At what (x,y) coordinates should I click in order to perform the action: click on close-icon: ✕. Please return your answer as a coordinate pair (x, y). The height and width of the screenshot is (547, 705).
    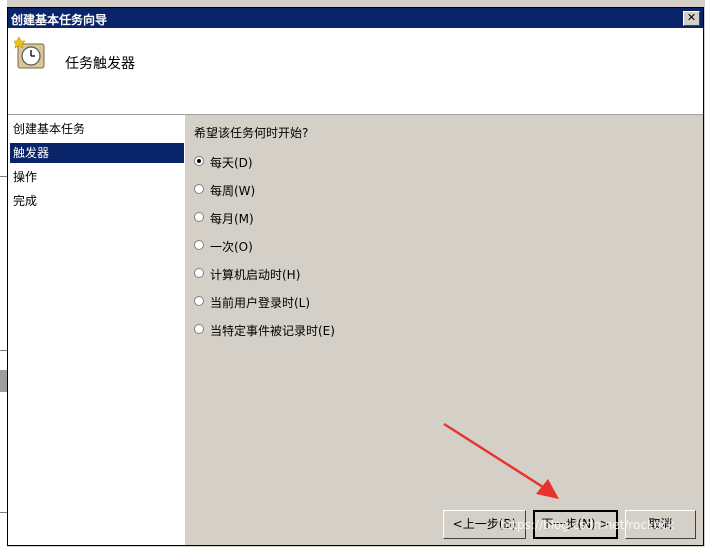
    Looking at the image, I should click on (691, 17).